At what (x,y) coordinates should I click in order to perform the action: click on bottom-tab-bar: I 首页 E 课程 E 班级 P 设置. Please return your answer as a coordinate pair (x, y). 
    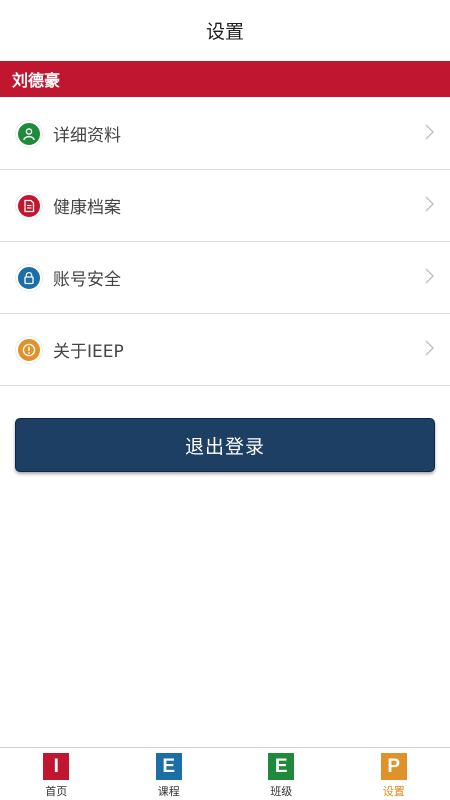
    Looking at the image, I should click on (225, 773).